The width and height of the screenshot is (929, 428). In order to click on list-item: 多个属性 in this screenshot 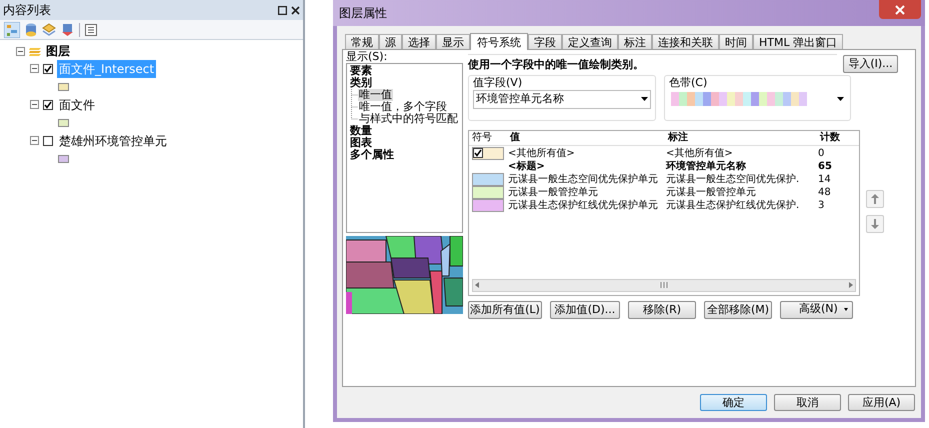, I will do `click(404, 155)`.